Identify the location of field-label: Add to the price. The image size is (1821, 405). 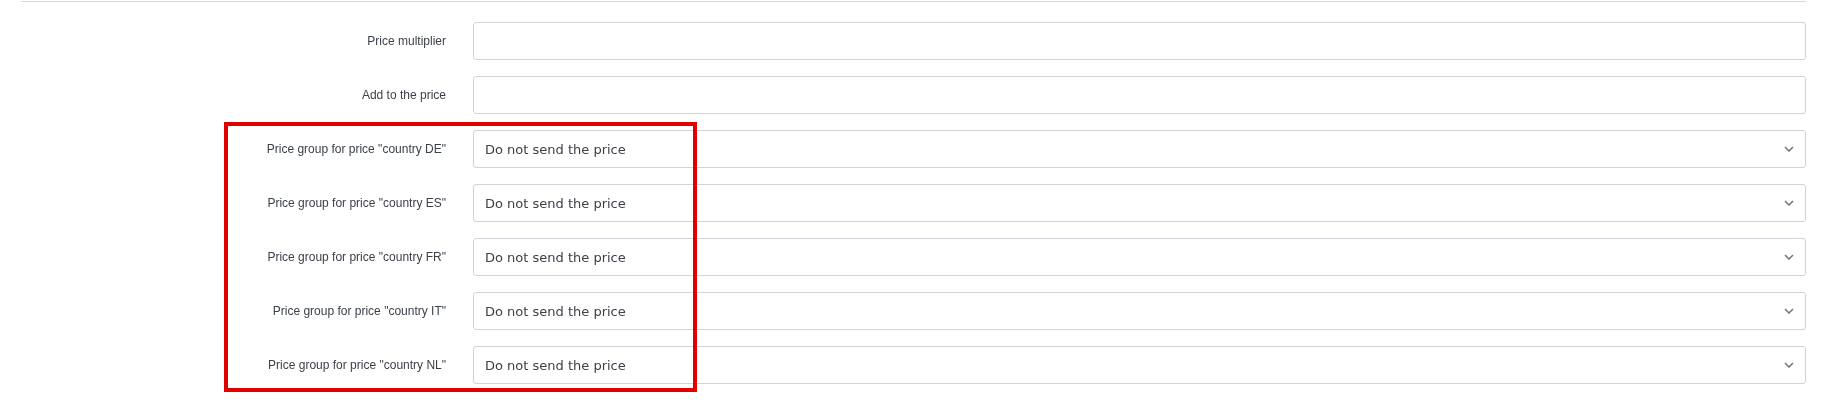
(403, 95).